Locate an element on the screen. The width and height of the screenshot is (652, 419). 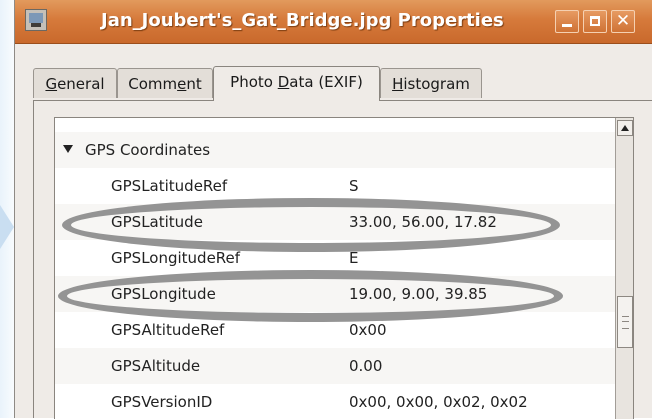
window-title: Jan_Joubert's_Gat_Bridge.jpg Properties is located at coordinates (302, 20).